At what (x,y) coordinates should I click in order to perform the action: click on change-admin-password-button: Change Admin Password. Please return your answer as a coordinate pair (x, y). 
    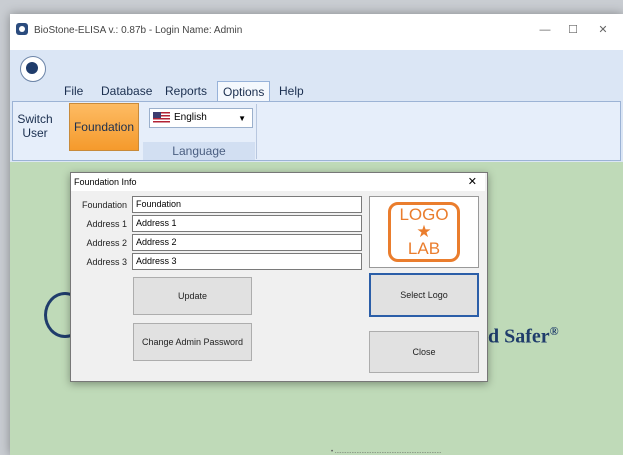
    Looking at the image, I should click on (192, 342).